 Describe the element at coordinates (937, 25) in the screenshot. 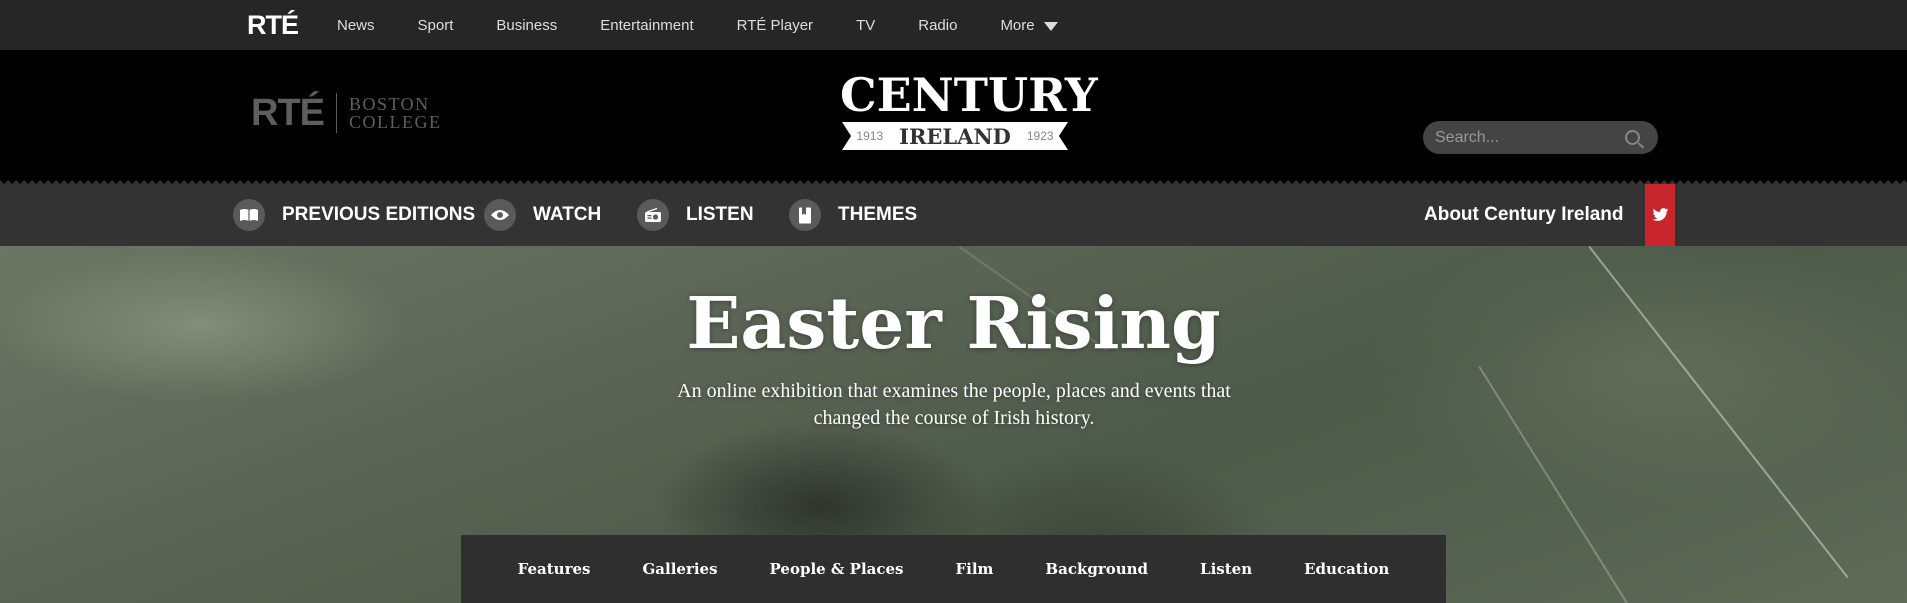

I see `nav-link-radio: Radio` at that location.